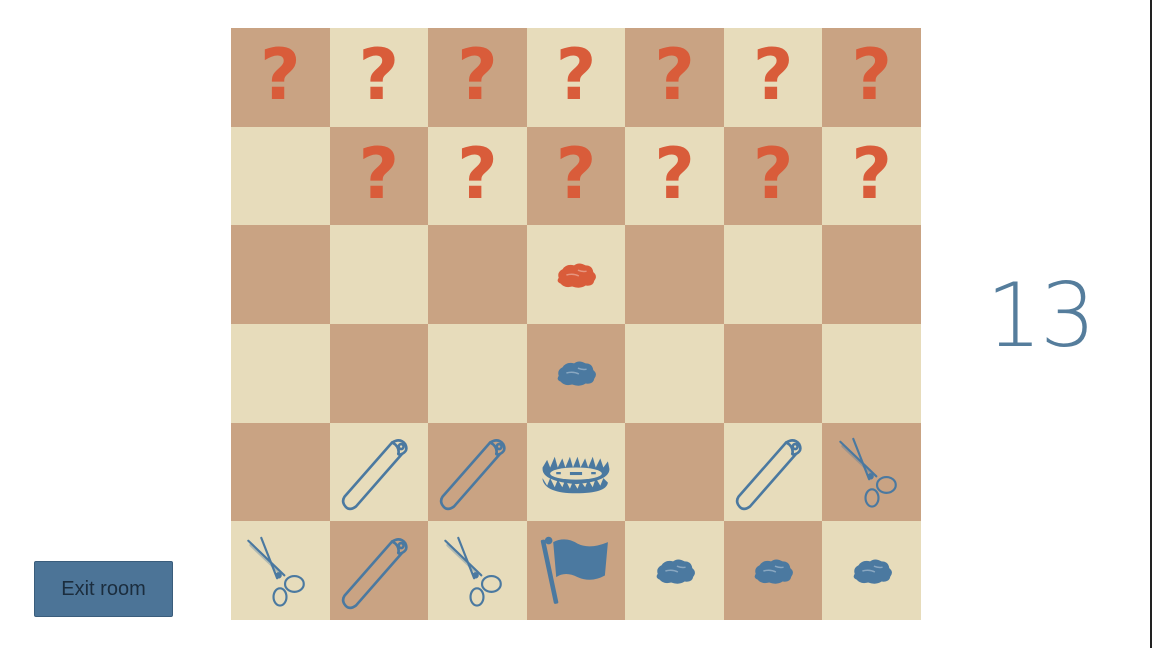  I want to click on board-cell-r5-c2, so click(477, 570).